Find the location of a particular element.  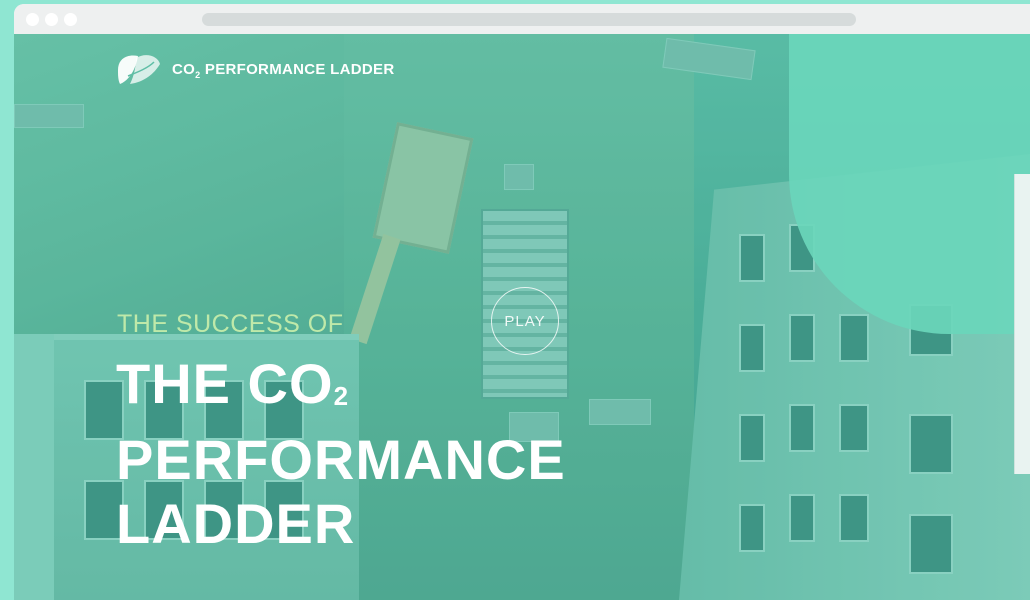

play-video-button: PLAY is located at coordinates (525, 321).